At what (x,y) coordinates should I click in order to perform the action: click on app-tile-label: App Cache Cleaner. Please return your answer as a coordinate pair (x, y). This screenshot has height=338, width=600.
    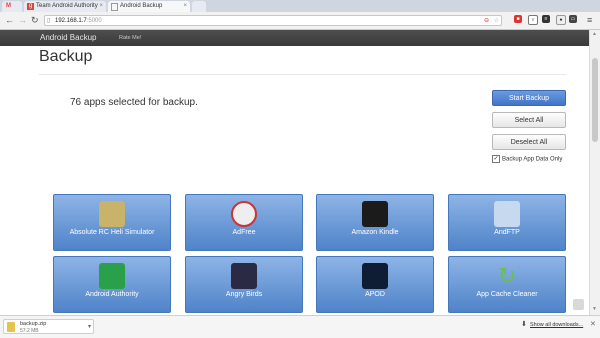
    Looking at the image, I should click on (507, 294).